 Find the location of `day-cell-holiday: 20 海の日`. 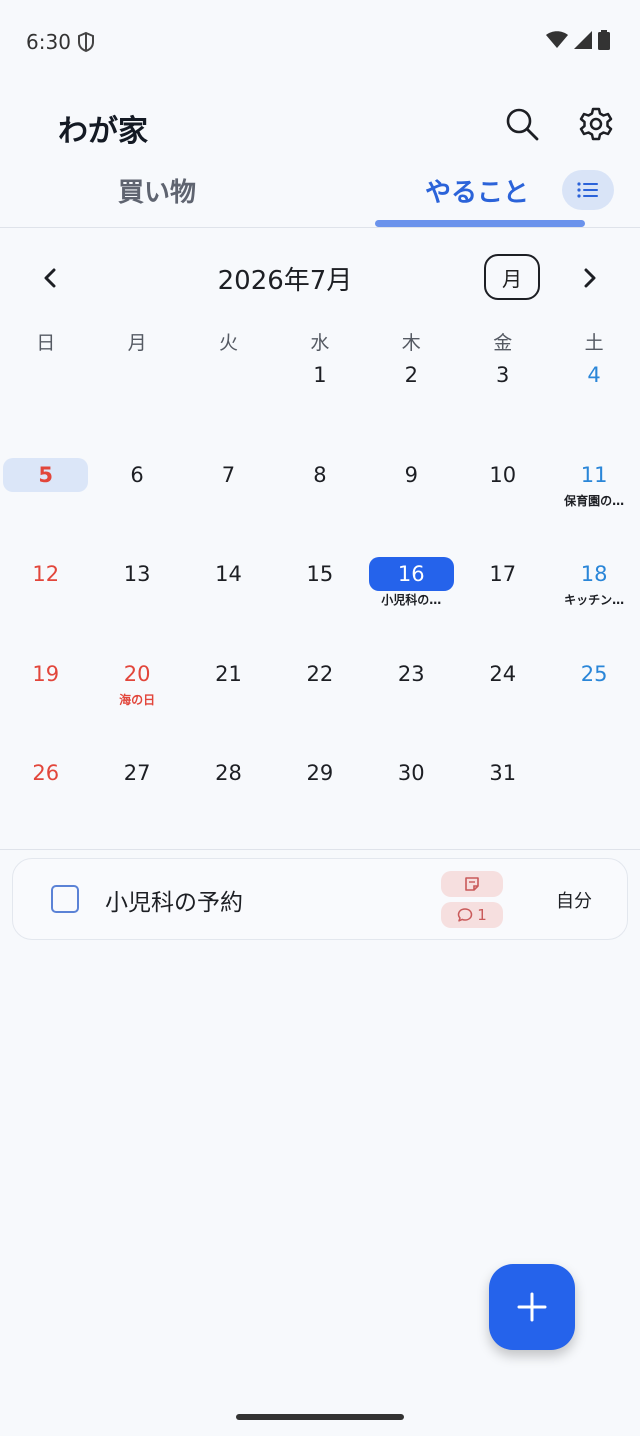

day-cell-holiday: 20 海の日 is located at coordinates (136, 706).